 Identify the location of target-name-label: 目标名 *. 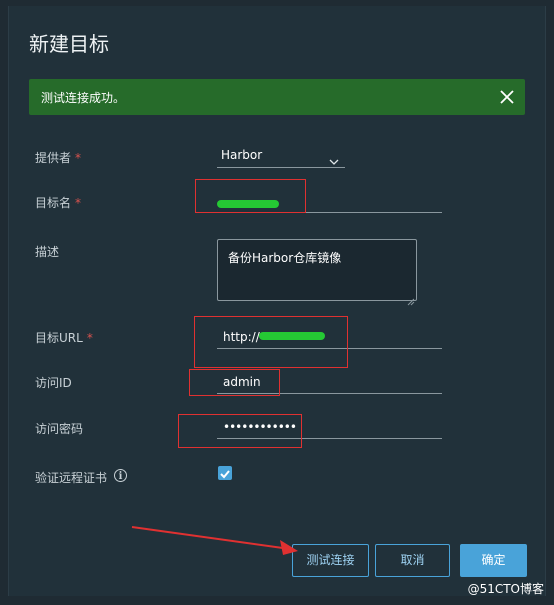
(58, 202).